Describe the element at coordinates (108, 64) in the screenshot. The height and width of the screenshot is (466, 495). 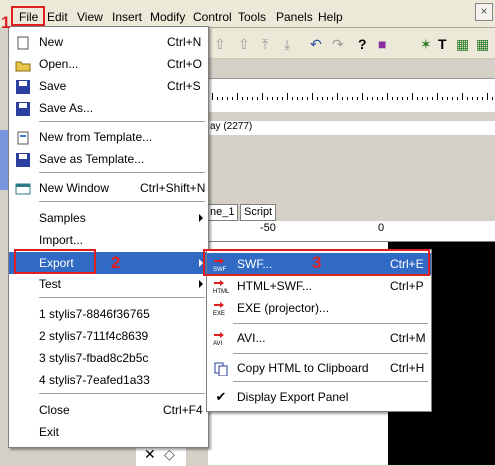
I see `menu-item-open: Open... Ctrl+O` at that location.